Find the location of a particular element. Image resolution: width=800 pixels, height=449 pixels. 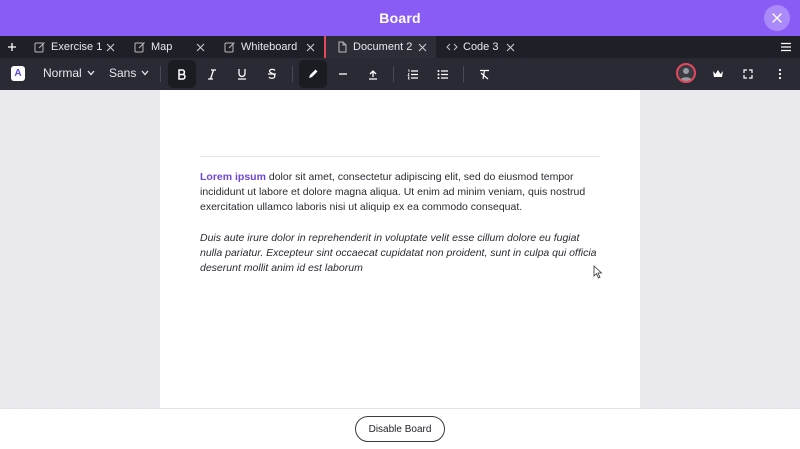

upload-button is located at coordinates (373, 74).